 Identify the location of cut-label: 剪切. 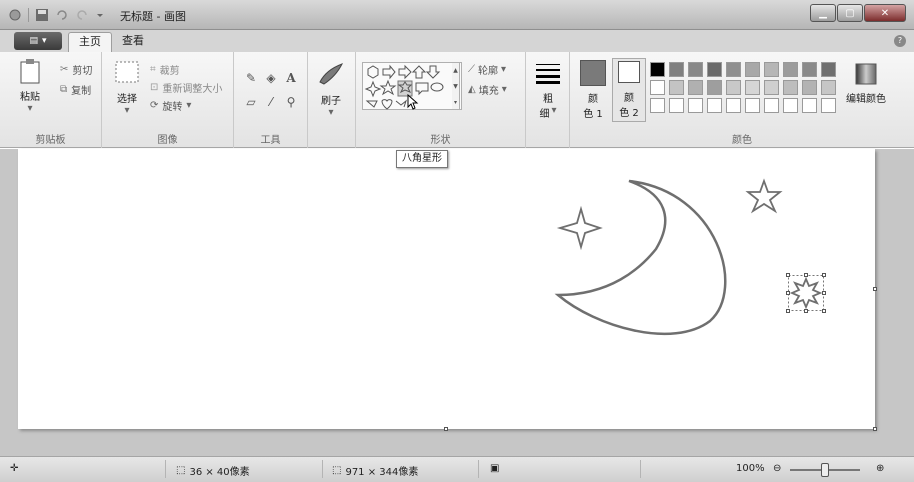
(82, 71).